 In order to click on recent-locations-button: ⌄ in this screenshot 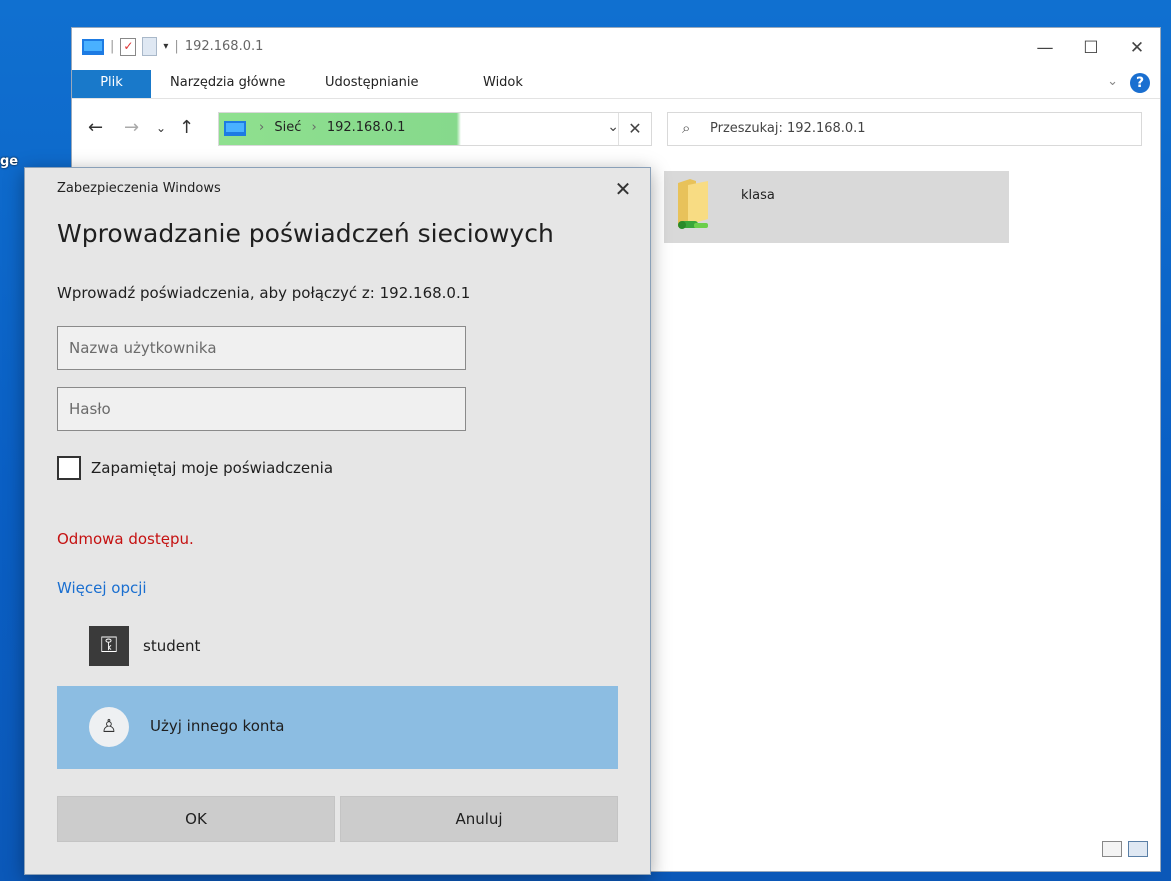, I will do `click(161, 128)`.